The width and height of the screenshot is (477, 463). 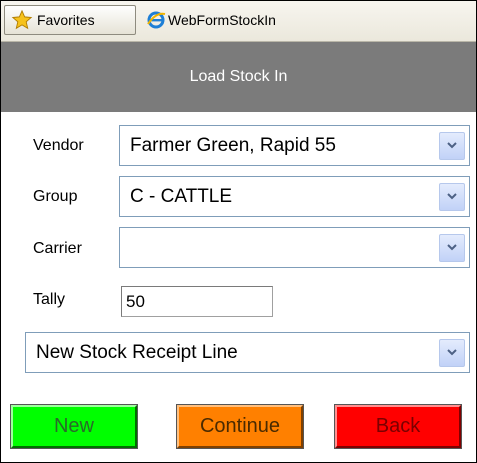 I want to click on page-title: Load Stock In, so click(x=238, y=76).